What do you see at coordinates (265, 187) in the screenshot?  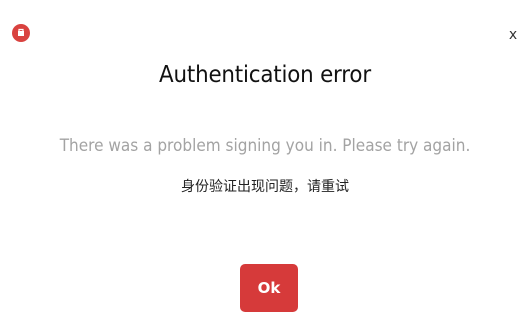 I see `error-message-chinese: 身份验证出现问题，请重试` at bounding box center [265, 187].